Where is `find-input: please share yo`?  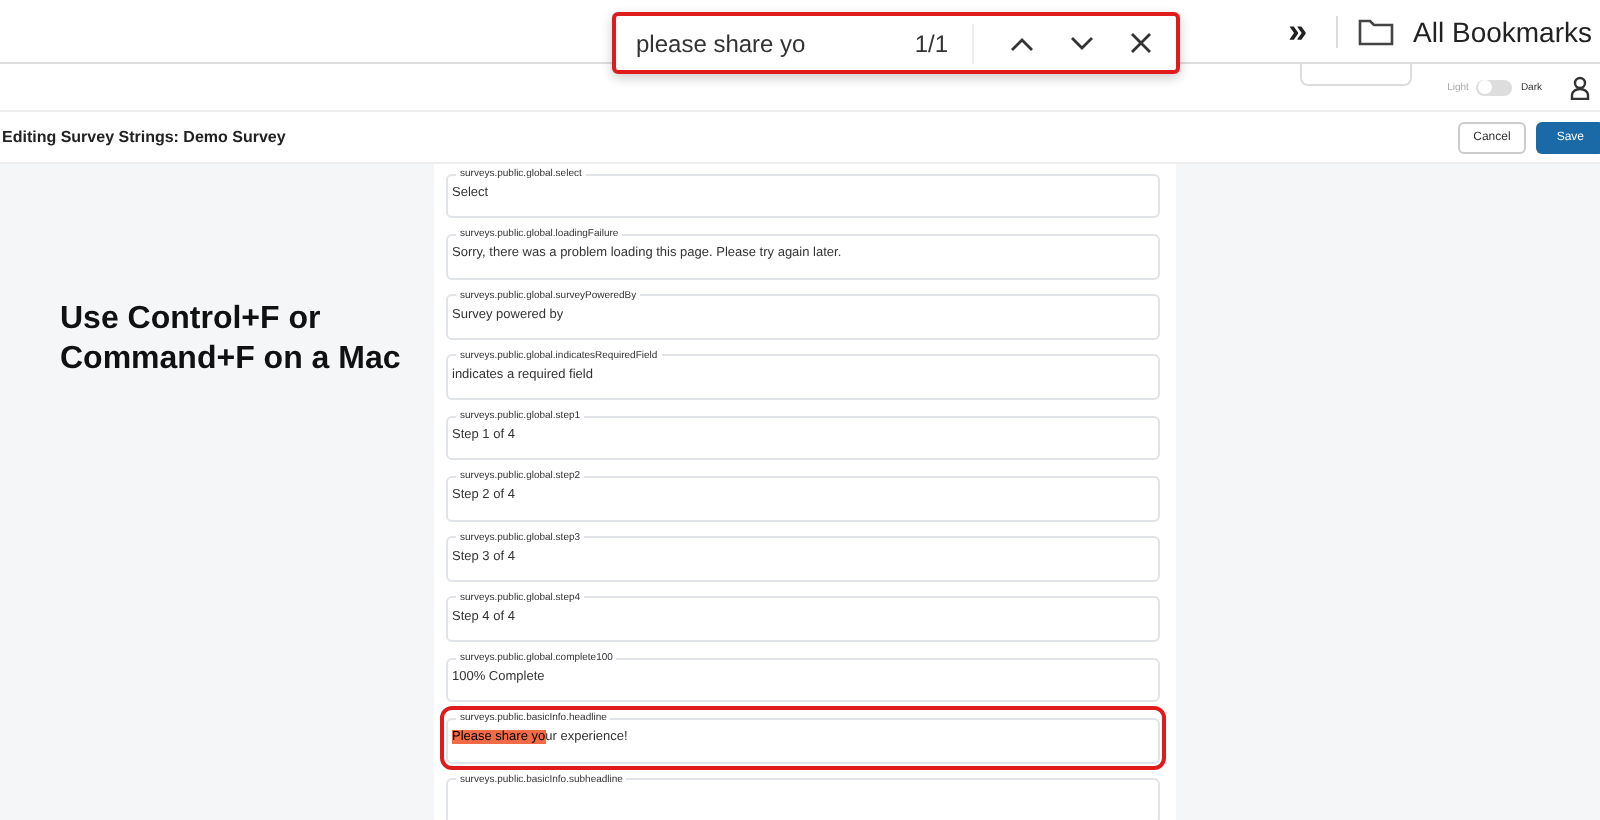 find-input: please share yo is located at coordinates (757, 43).